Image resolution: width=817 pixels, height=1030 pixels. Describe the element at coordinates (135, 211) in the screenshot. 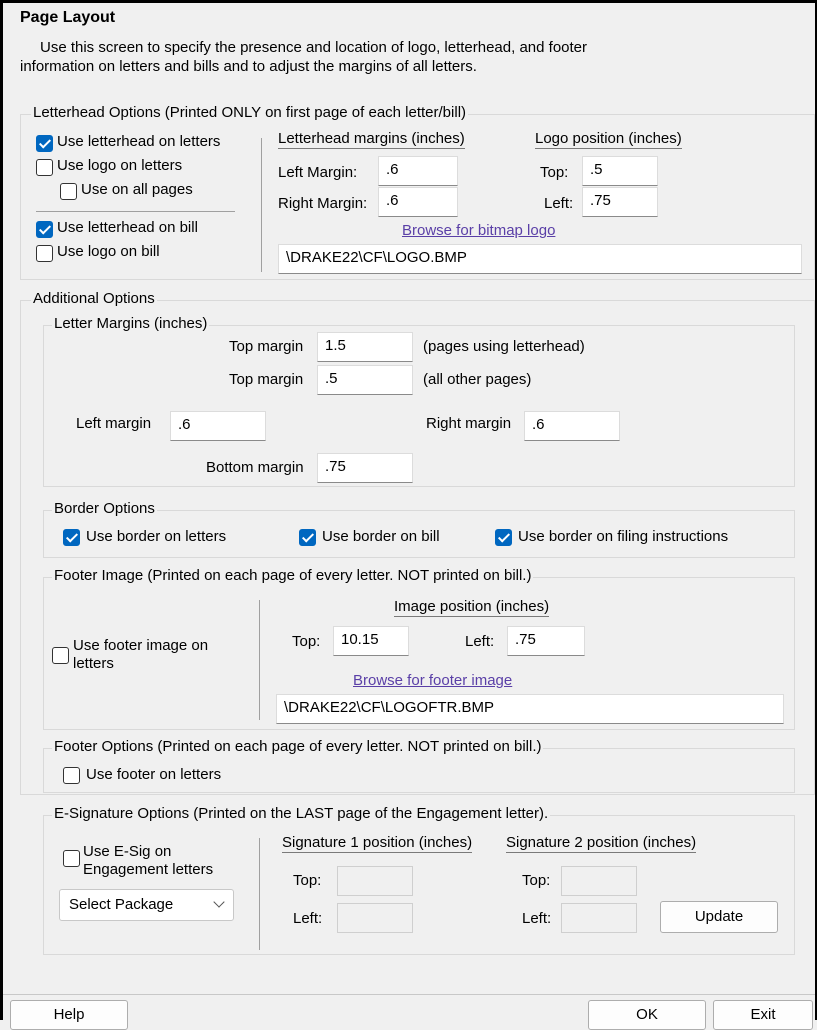

I see `left-separator` at that location.